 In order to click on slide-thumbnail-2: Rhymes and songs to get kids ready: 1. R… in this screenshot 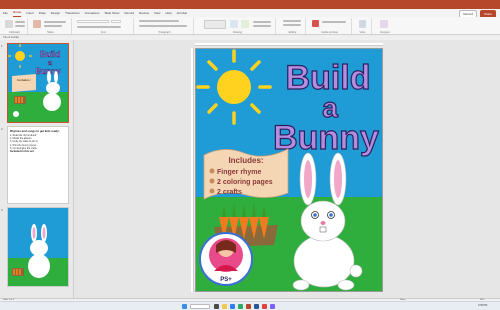, I will do `click(38, 165)`.